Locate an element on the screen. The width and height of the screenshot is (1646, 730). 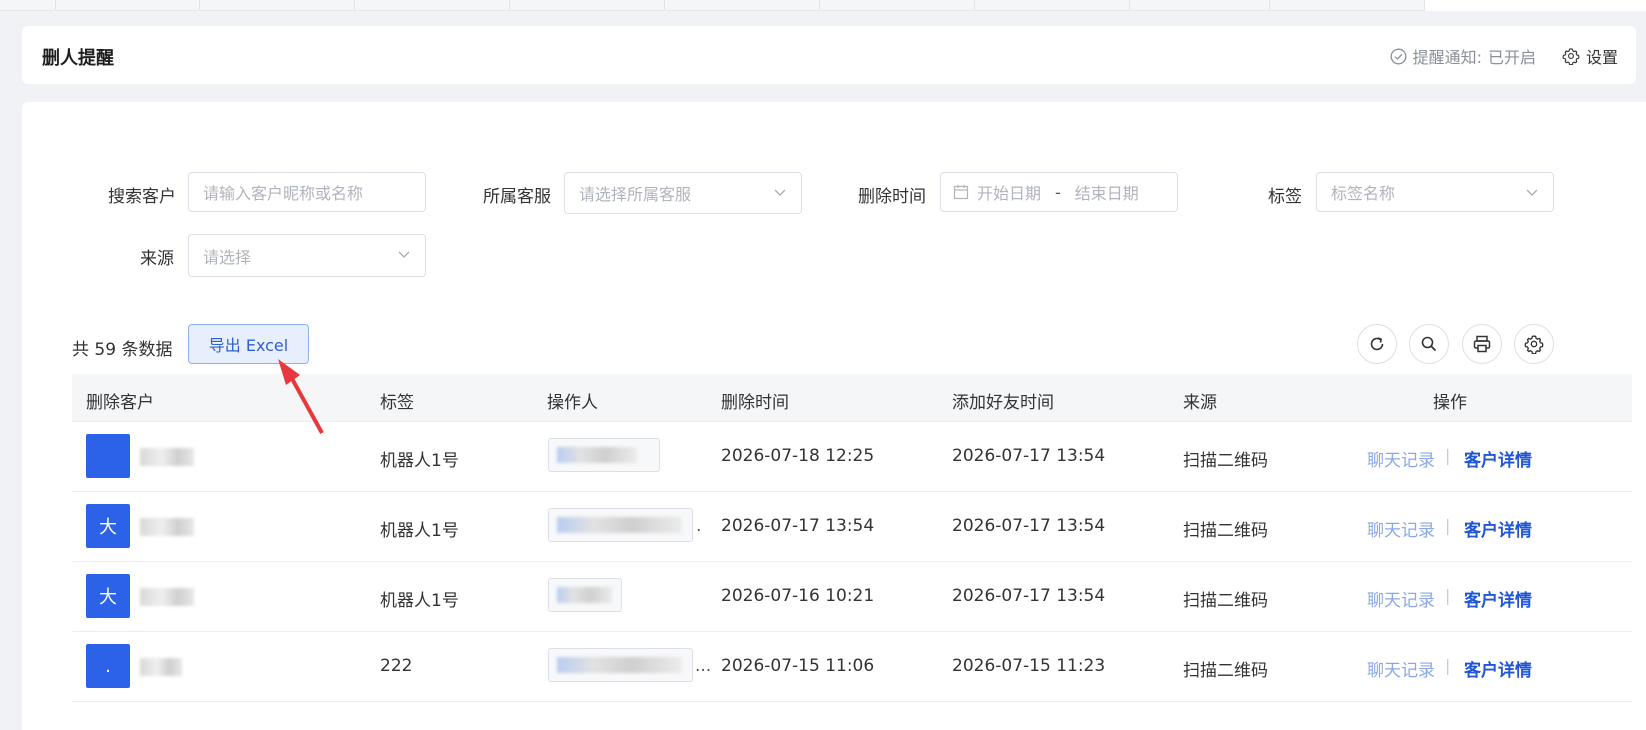
avatar: . is located at coordinates (108, 666).